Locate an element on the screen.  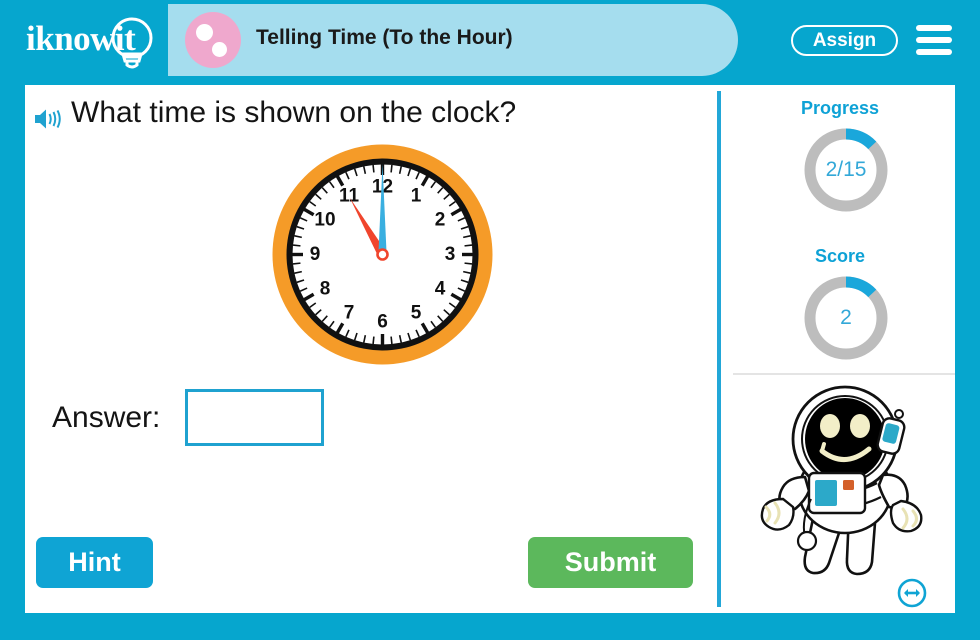
clock-number-3: 3 is located at coordinates (450, 254).